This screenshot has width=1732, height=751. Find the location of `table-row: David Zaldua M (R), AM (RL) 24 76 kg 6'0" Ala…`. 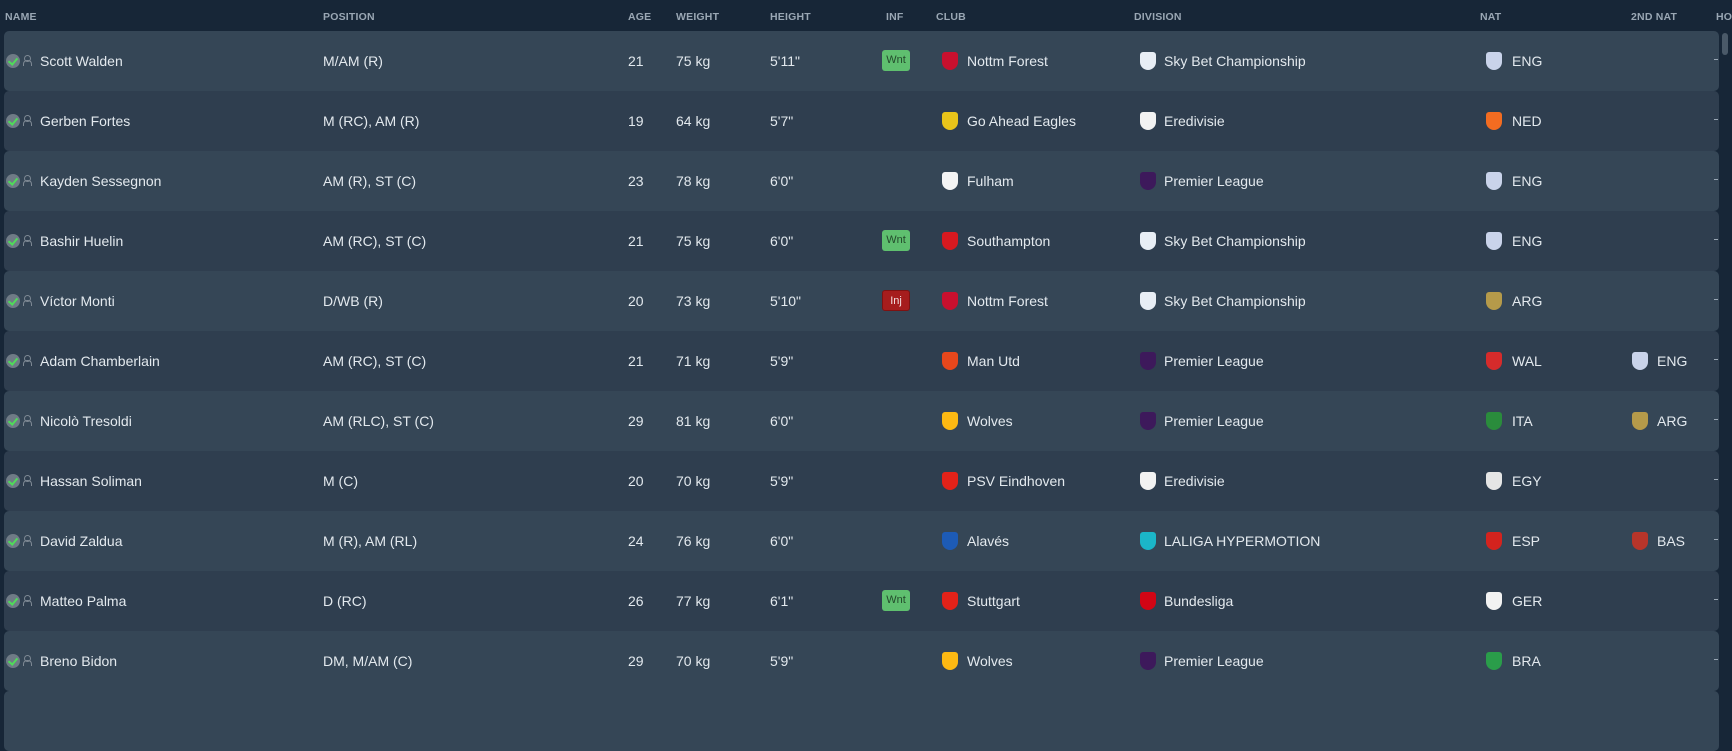

table-row: David Zaldua M (R), AM (RL) 24 76 kg 6'0" Ala… is located at coordinates (861, 541).